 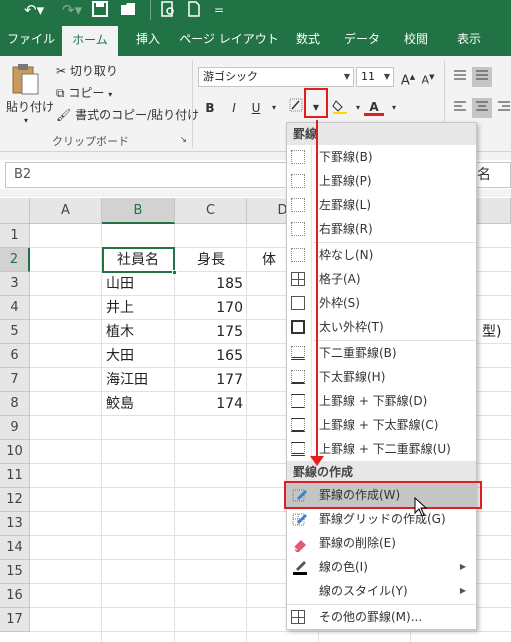 What do you see at coordinates (234, 108) in the screenshot?
I see `italic-button: I` at bounding box center [234, 108].